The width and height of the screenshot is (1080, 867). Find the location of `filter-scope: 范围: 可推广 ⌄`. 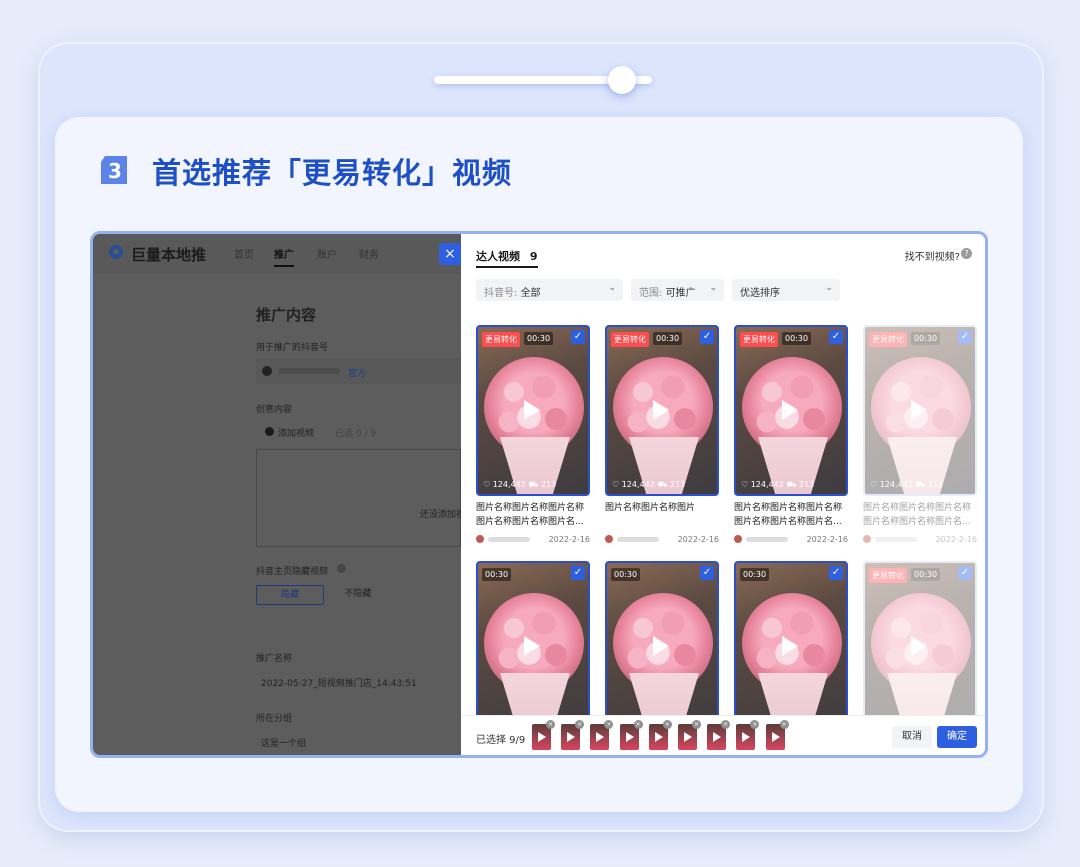

filter-scope: 范围: 可推广 ⌄ is located at coordinates (677, 290).